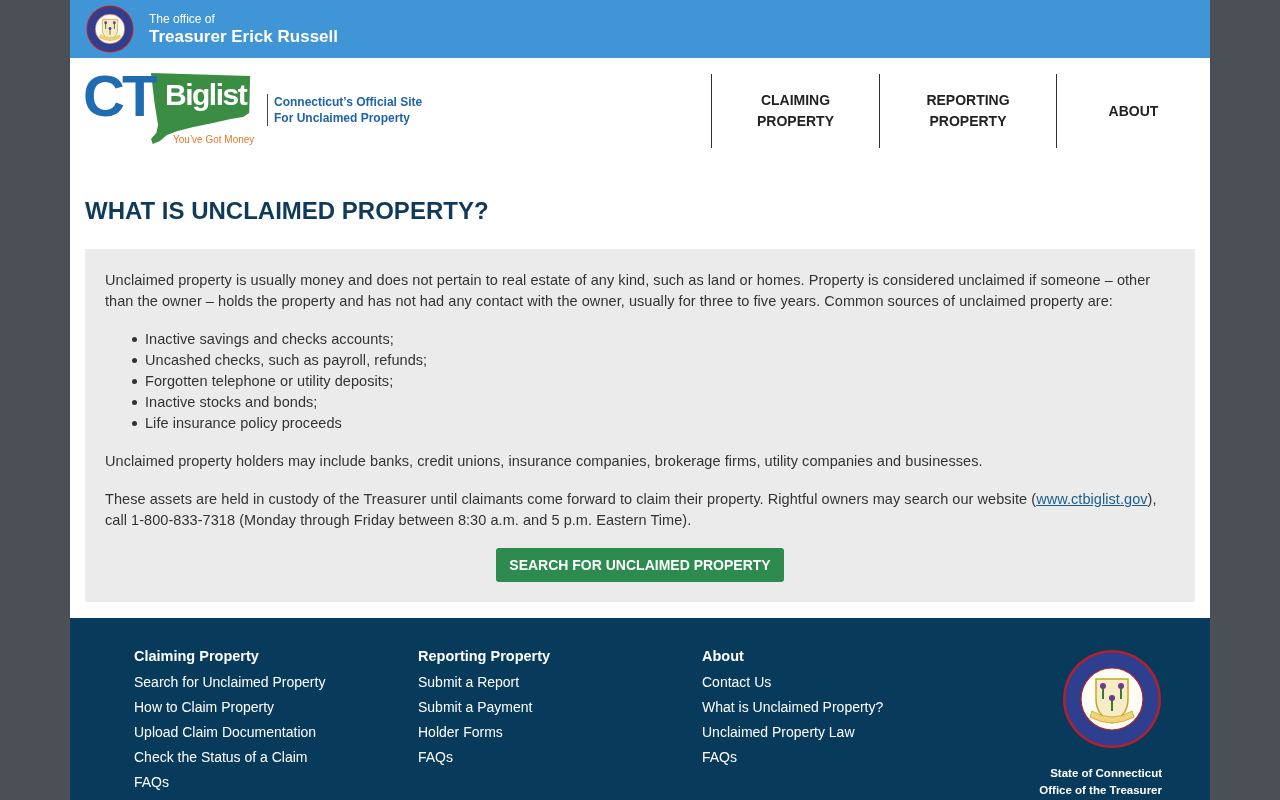 The height and width of the screenshot is (800, 1280). Describe the element at coordinates (723, 656) in the screenshot. I see `footer-heading: About` at that location.